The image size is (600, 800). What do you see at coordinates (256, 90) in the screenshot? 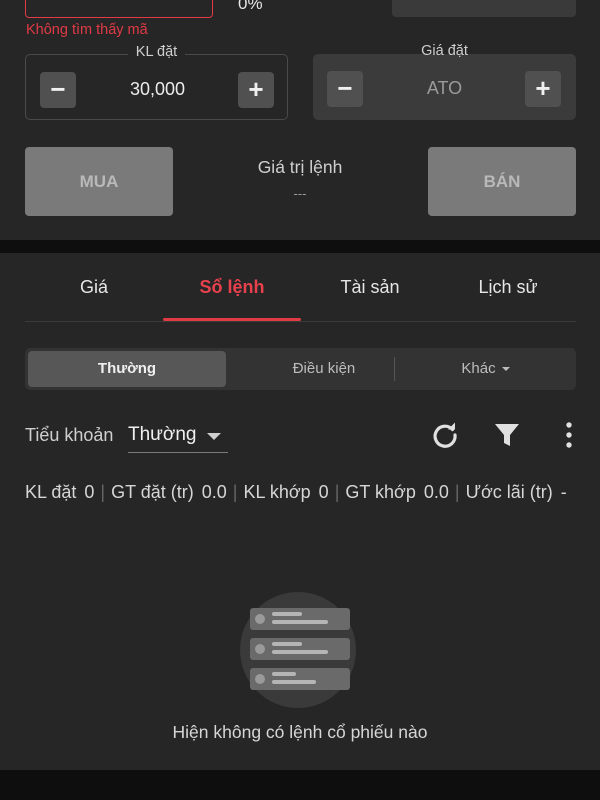
I see `quantity-increase-button: +` at bounding box center [256, 90].